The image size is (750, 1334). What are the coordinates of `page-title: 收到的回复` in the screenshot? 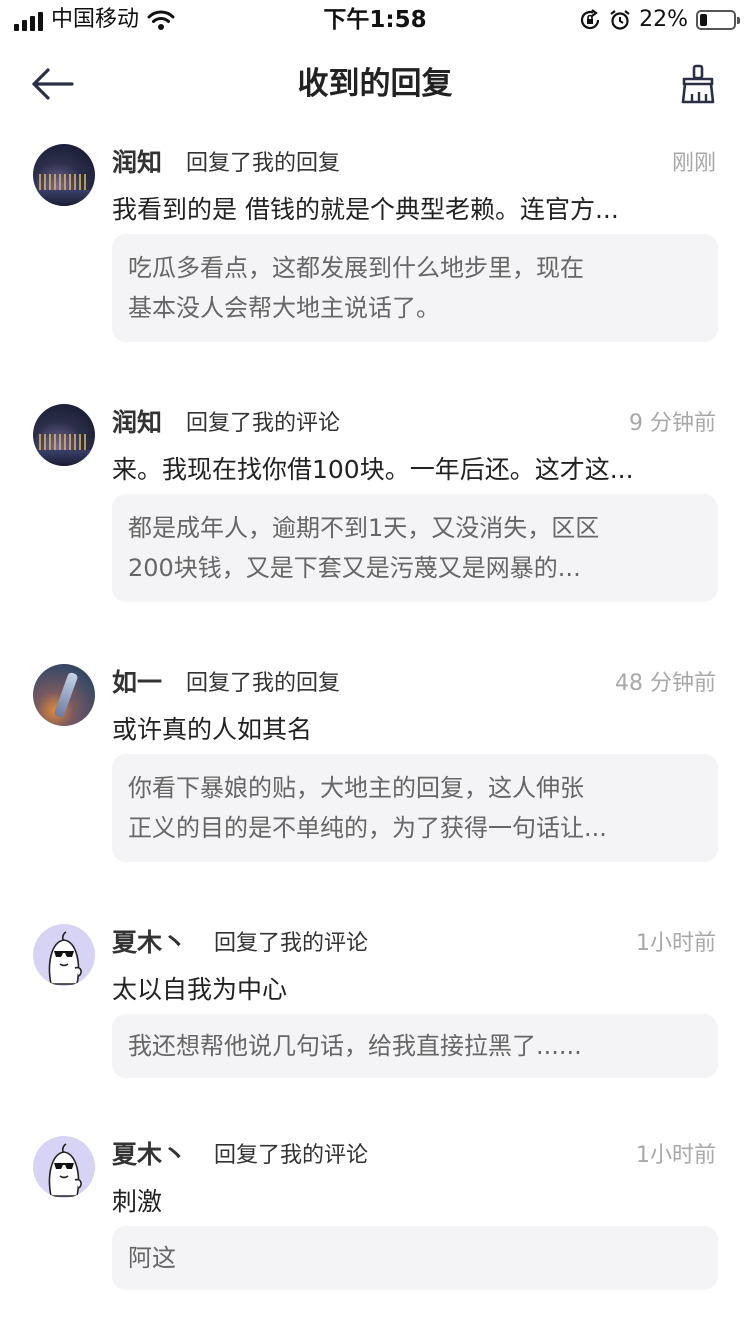 It's located at (375, 84).